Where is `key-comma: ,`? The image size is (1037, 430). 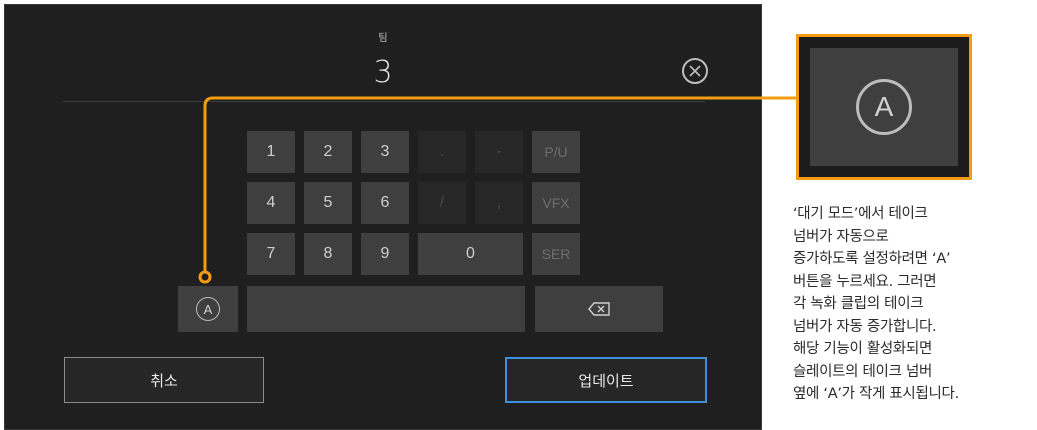
key-comma: , is located at coordinates (499, 203).